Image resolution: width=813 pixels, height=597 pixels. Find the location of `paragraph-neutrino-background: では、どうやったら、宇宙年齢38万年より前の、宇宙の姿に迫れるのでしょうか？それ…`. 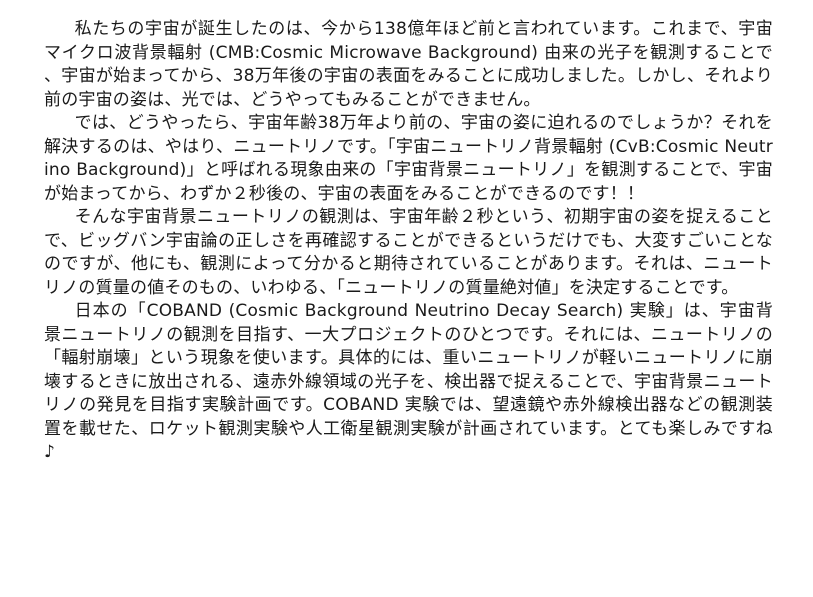

paragraph-neutrino-background: では、どうやったら、宇宙年齢38万年より前の、宇宙の姿に迫れるのでしょうか？それ… is located at coordinates (408, 158).